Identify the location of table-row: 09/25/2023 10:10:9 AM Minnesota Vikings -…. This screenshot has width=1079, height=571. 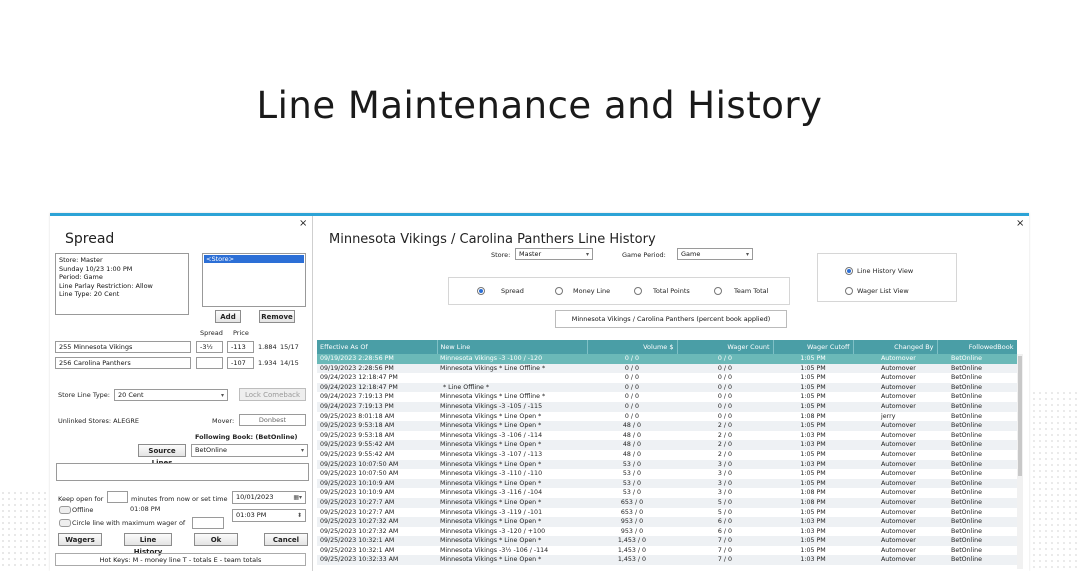
(667, 493).